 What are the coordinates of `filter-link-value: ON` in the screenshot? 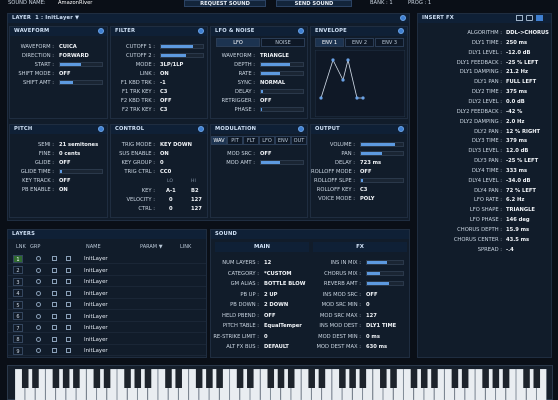 It's located at (164, 74).